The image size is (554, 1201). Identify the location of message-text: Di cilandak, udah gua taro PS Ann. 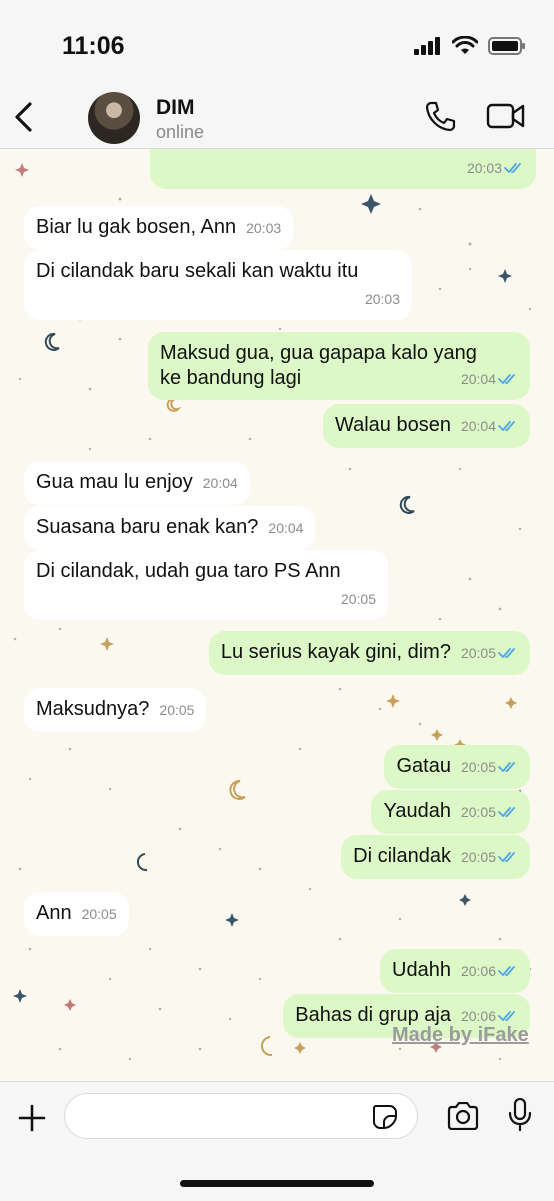
(188, 571).